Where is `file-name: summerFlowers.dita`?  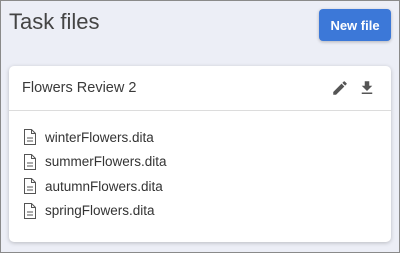
file-name: summerFlowers.dita is located at coordinates (106, 162).